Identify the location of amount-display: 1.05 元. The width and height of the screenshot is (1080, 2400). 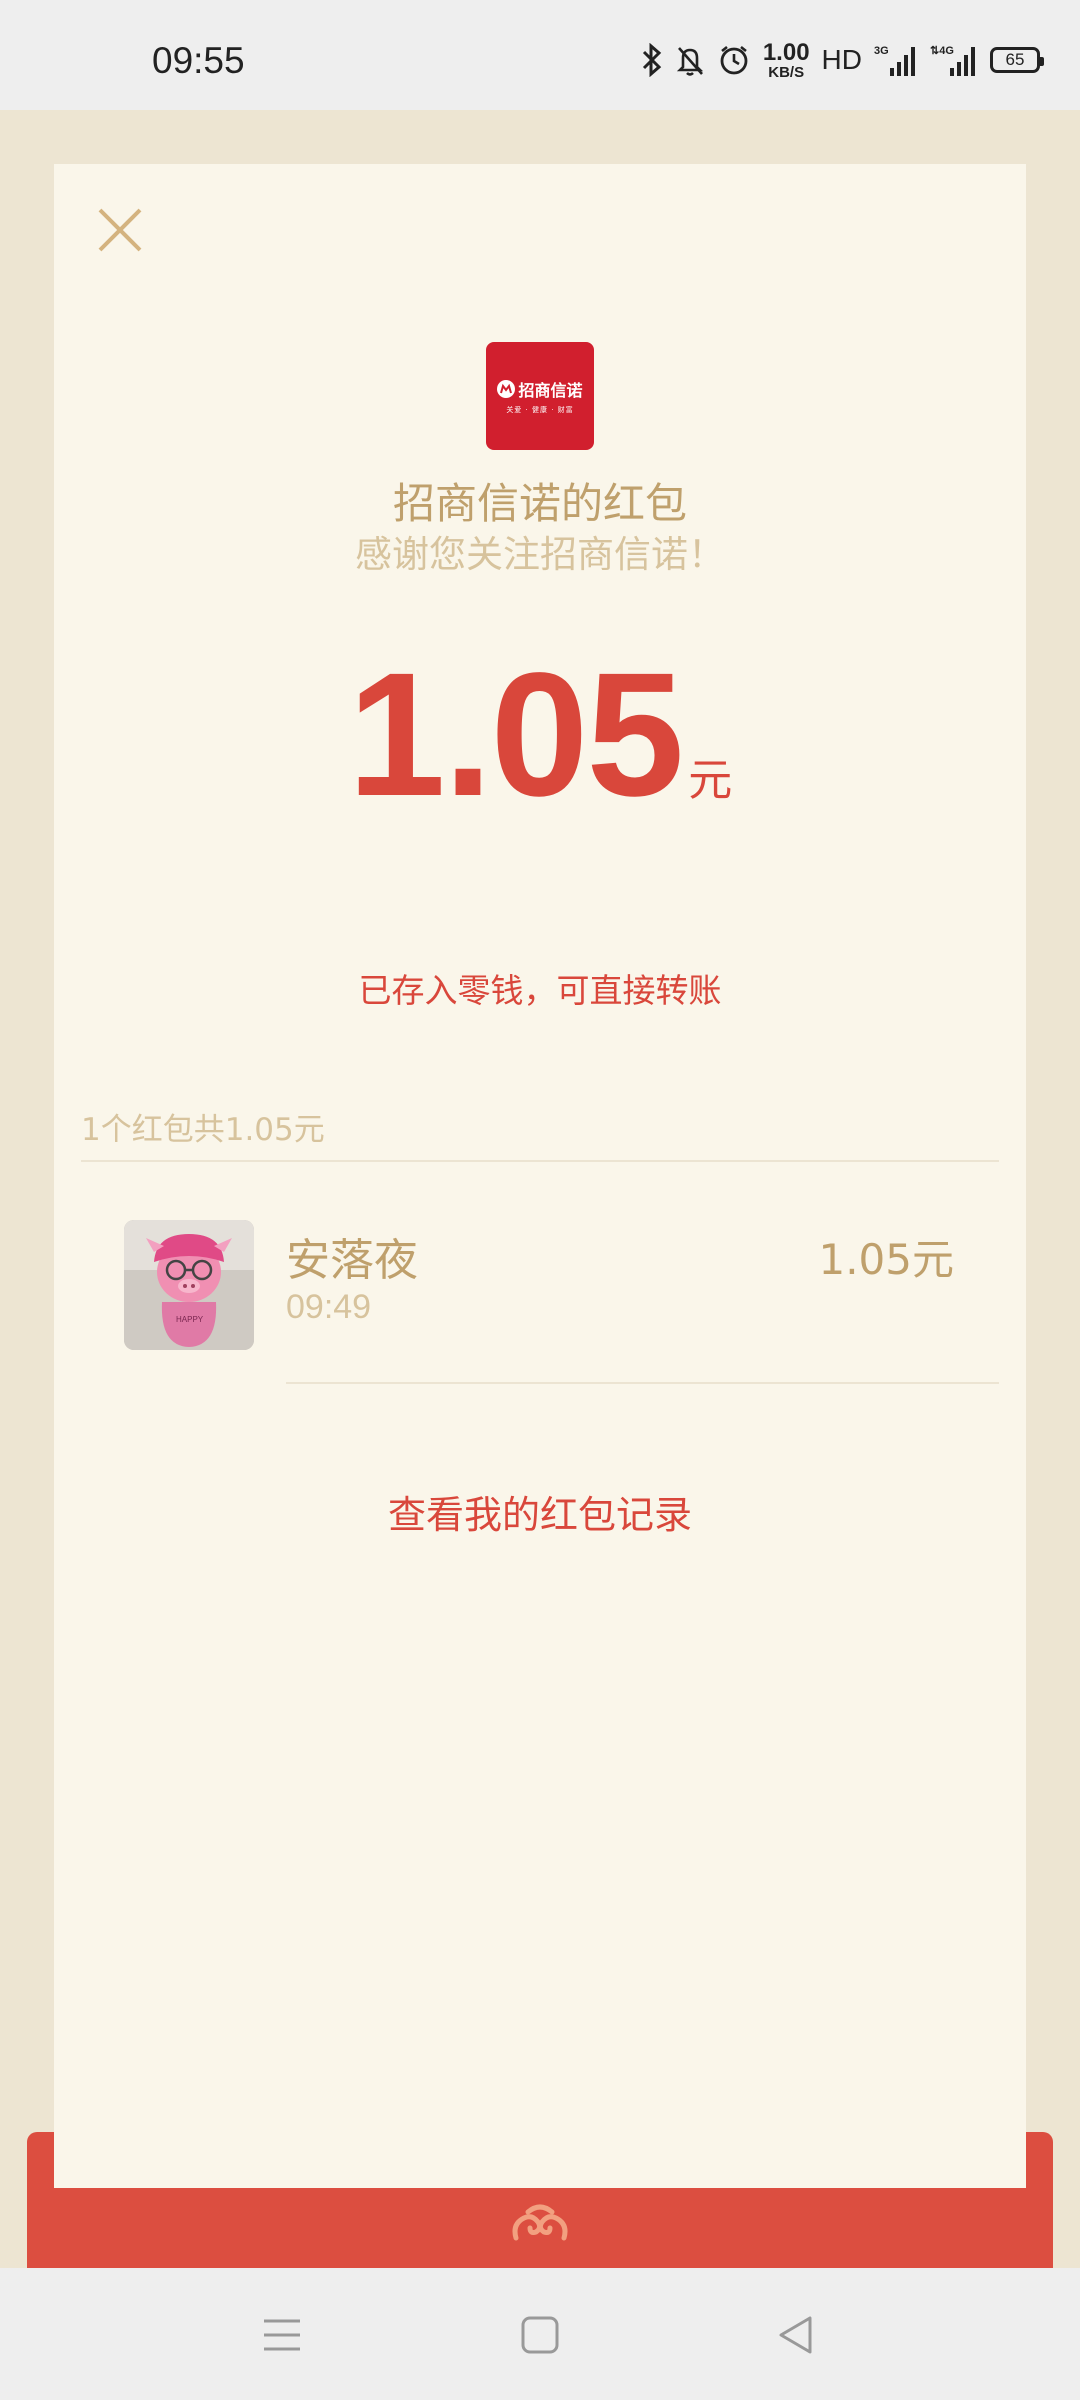
(540, 735).